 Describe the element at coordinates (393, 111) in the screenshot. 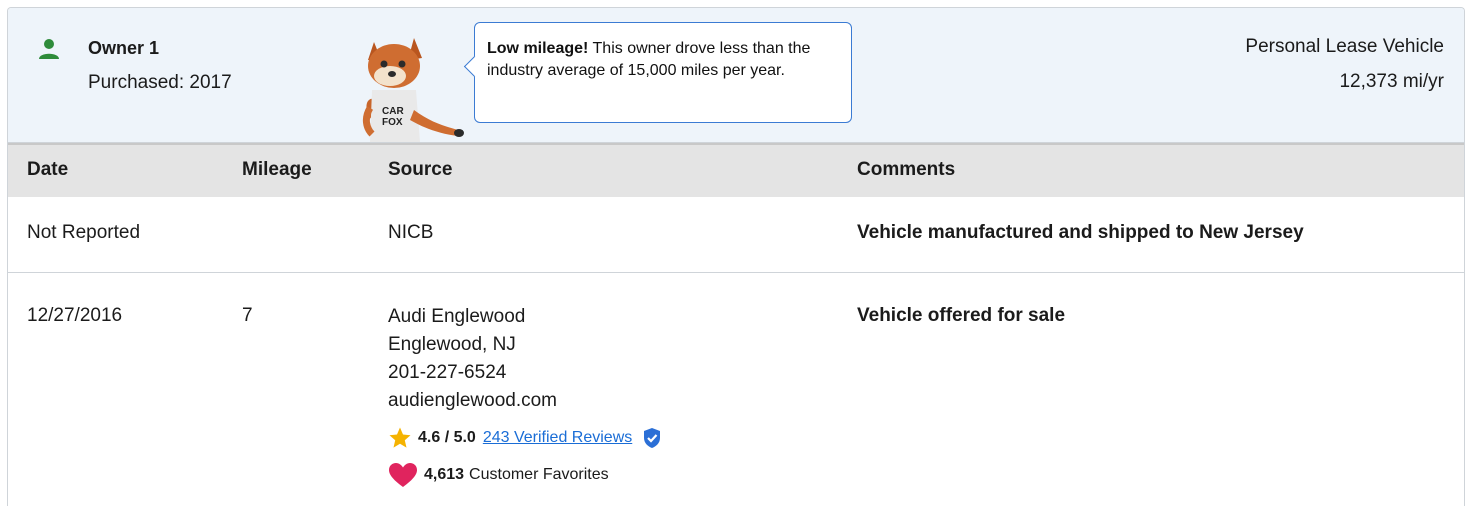

I see `svg-text: CAR` at that location.